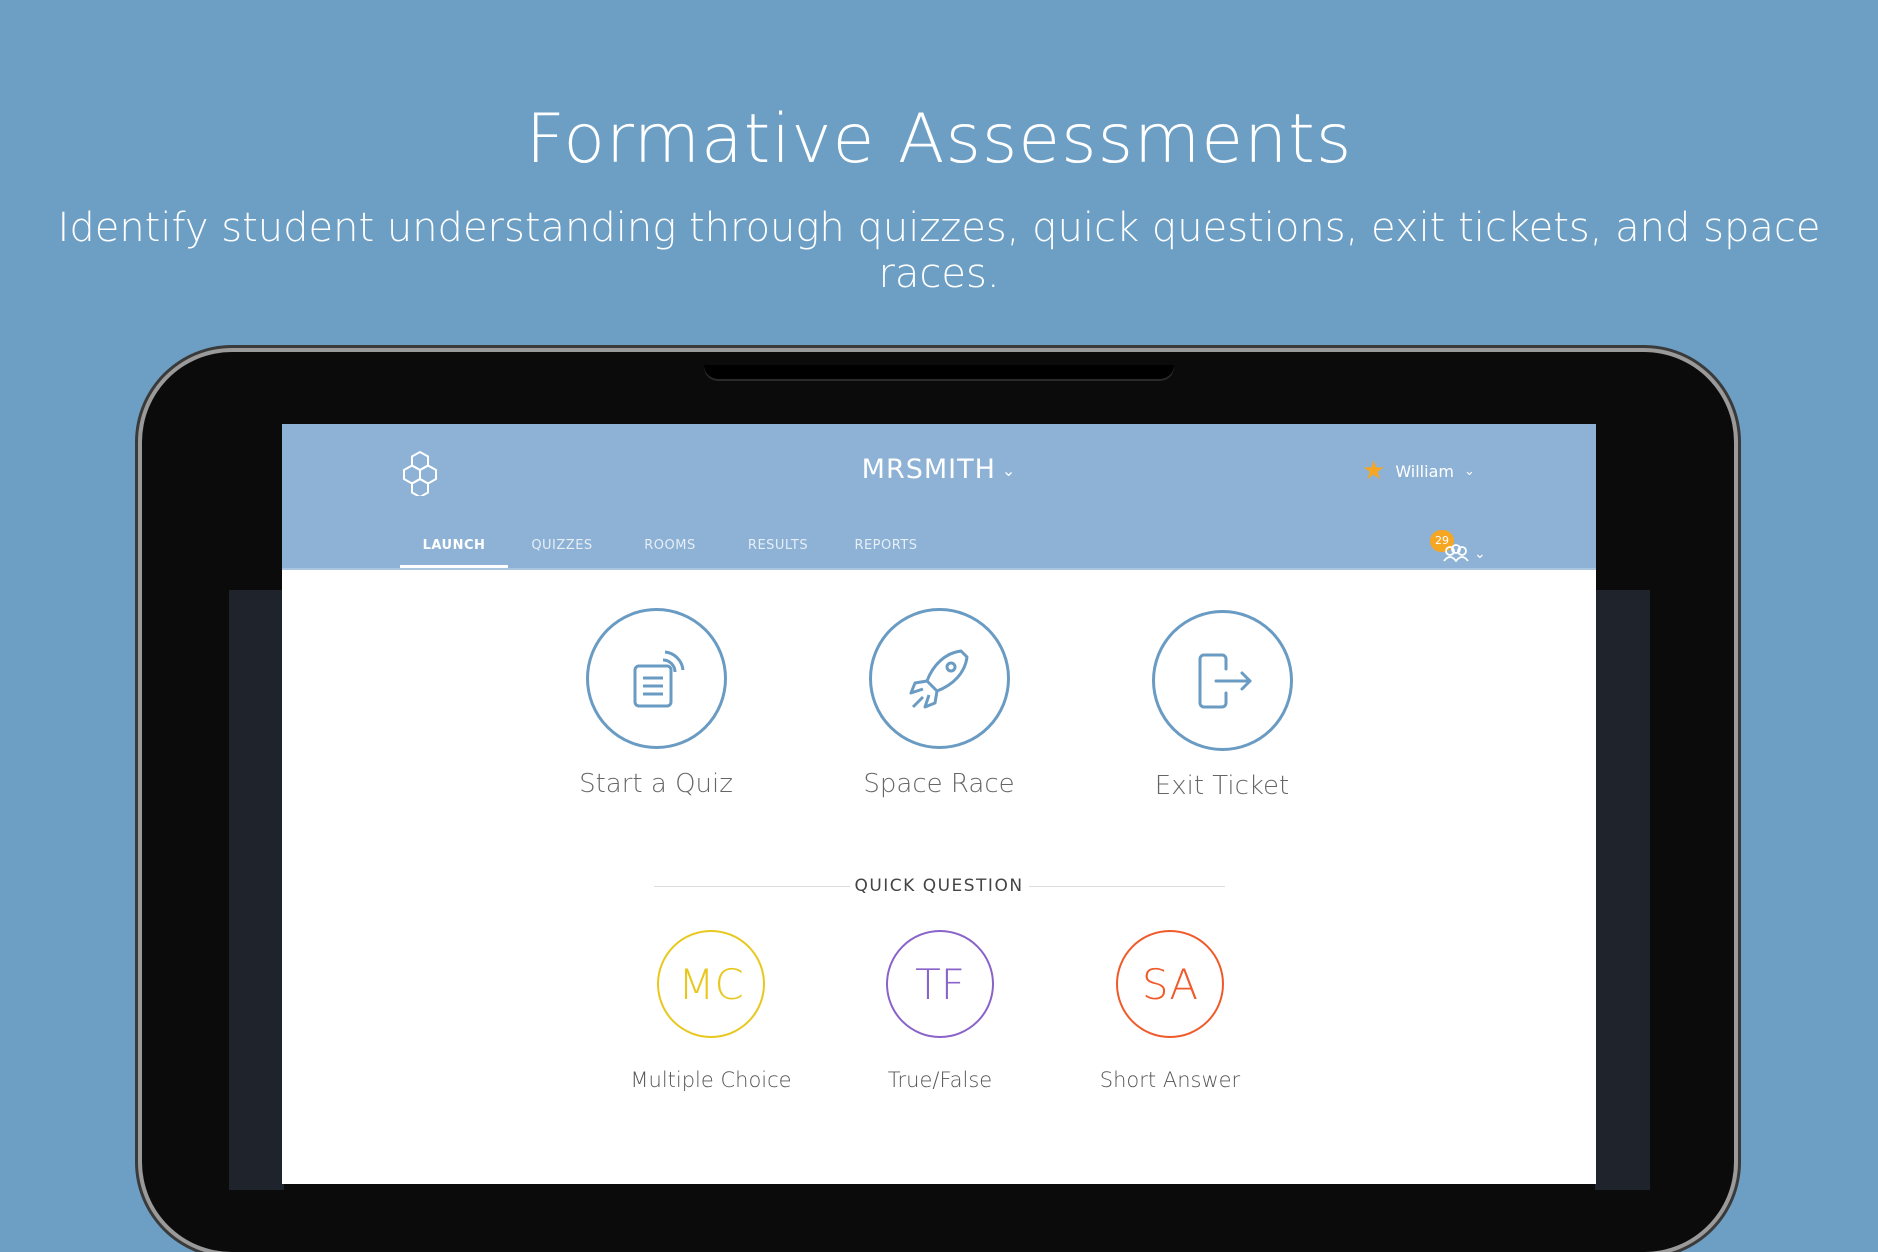  I want to click on true-false-icon: TF, so click(940, 984).